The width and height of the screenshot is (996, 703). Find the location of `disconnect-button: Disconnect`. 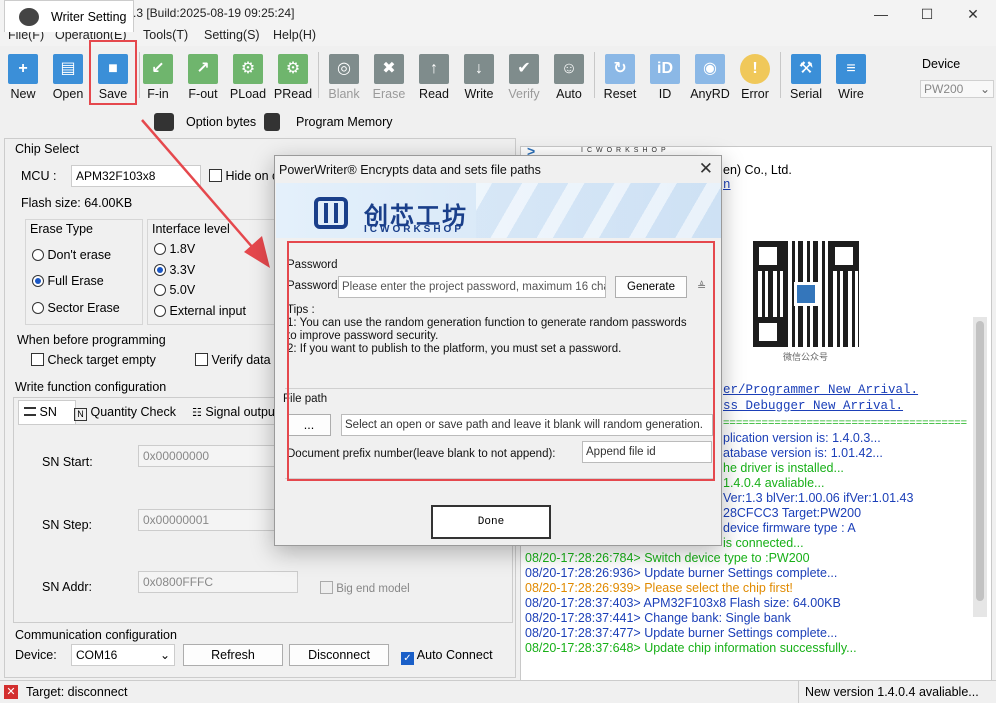

disconnect-button: Disconnect is located at coordinates (339, 655).